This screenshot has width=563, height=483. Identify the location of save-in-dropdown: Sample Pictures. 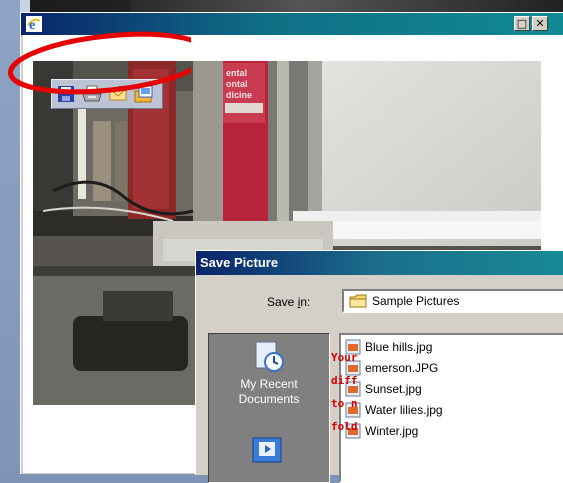
(452, 301).